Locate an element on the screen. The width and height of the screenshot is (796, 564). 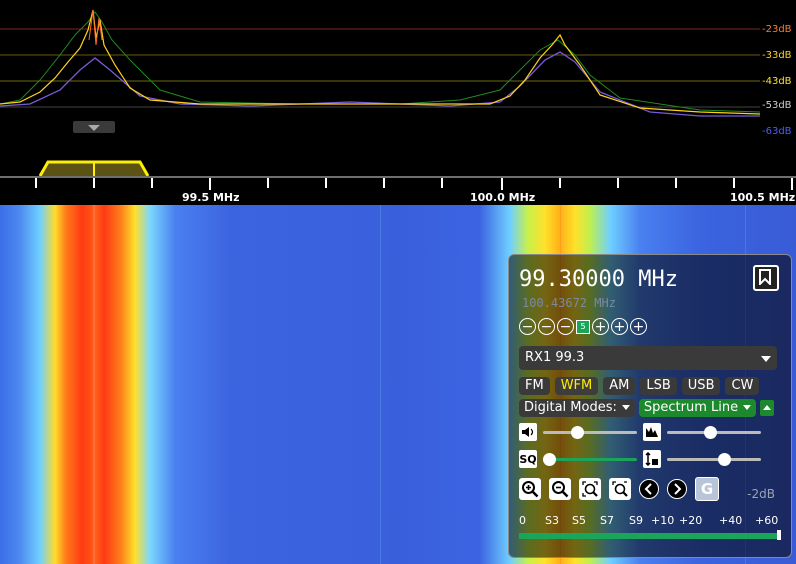
smeter-peak-marker is located at coordinates (779, 535).